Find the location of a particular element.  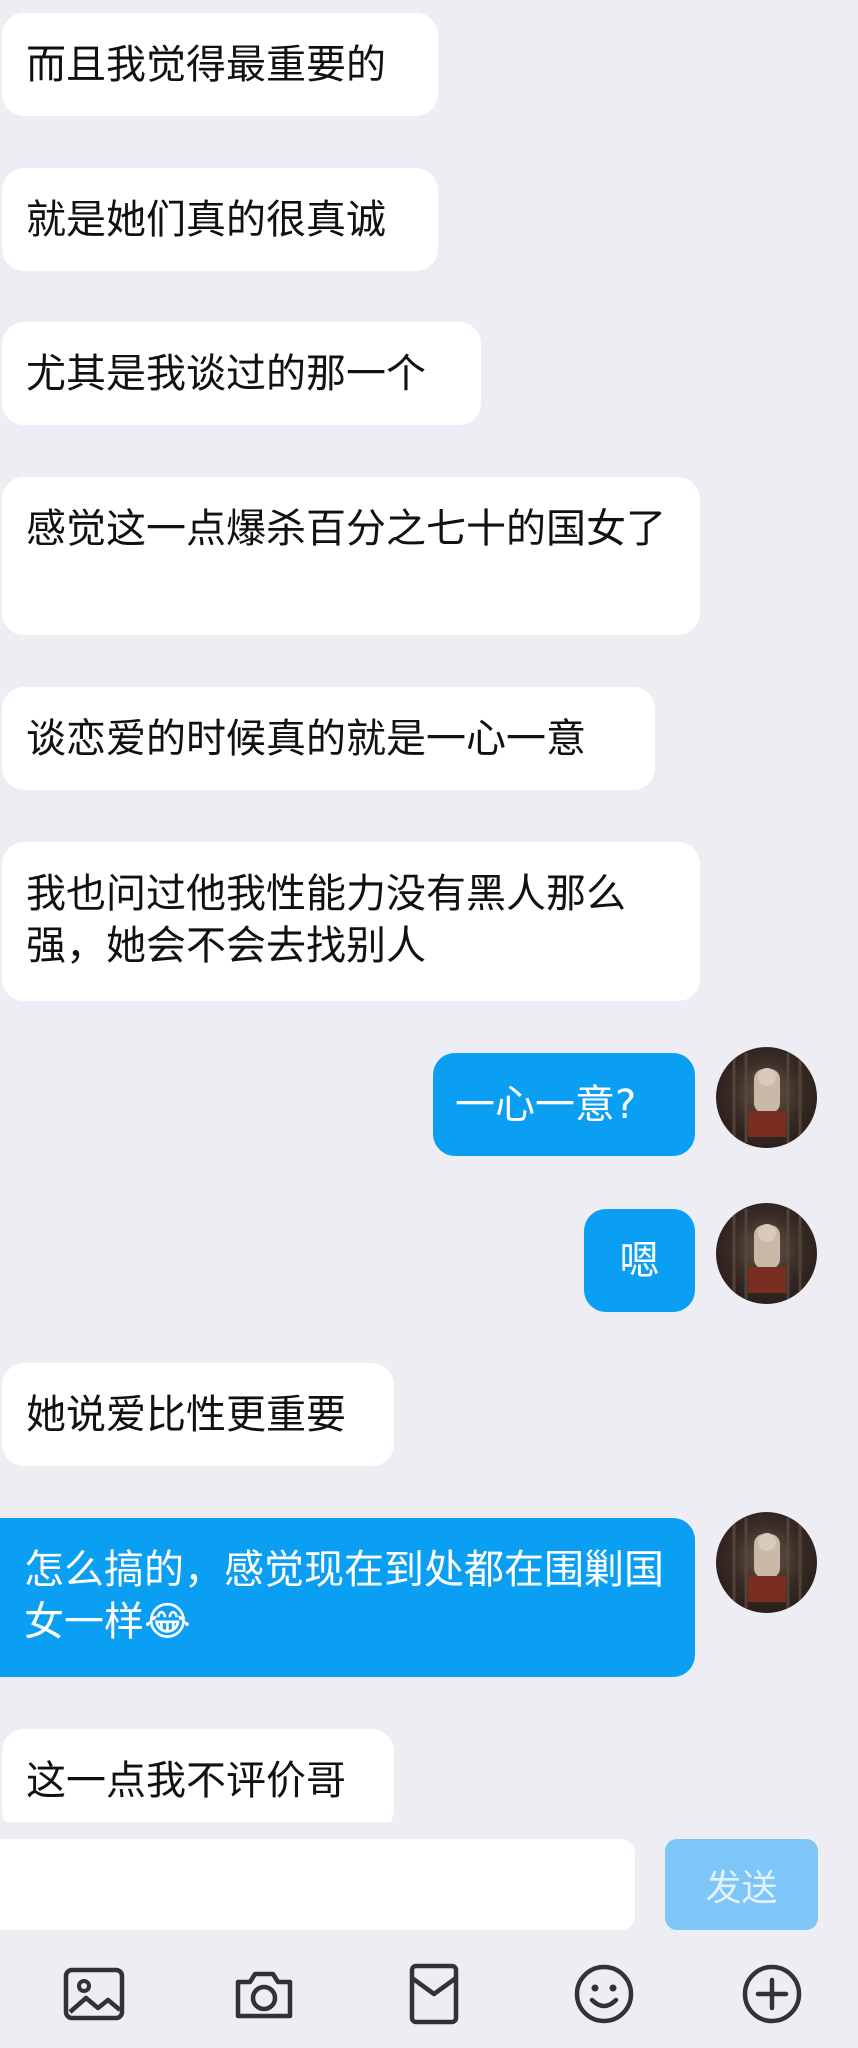

message-bubble-incoming: 感觉这一点爆杀百分之七十的国女了 is located at coordinates (351, 556).